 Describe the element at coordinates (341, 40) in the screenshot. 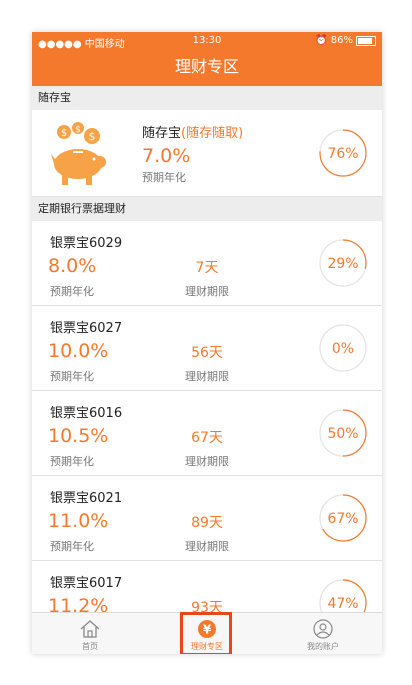

I see `battery-percent: 86%` at that location.